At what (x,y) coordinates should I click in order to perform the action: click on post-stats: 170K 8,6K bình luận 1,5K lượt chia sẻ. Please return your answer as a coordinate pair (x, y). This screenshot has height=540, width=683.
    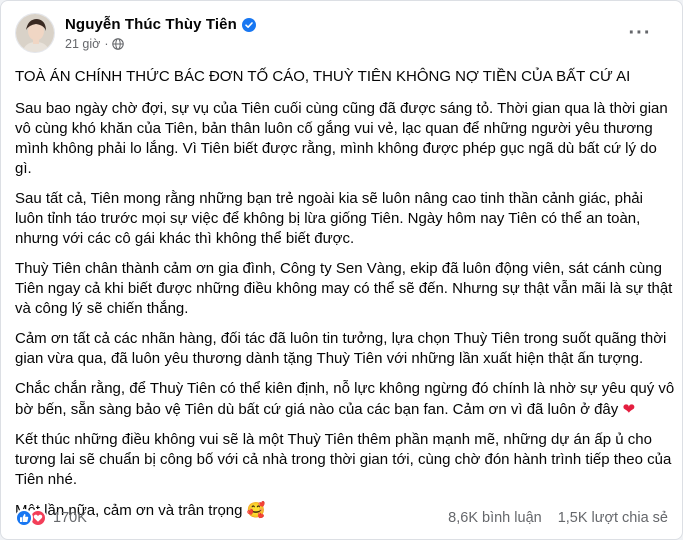
    Looking at the image, I should click on (341, 518).